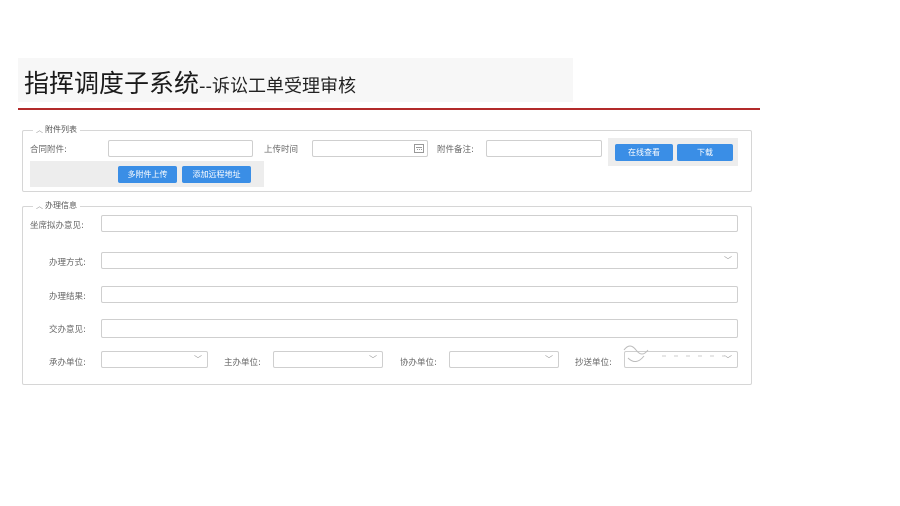 This screenshot has width=900, height=506. I want to click on assist-unit-select: ﹀, so click(504, 359).